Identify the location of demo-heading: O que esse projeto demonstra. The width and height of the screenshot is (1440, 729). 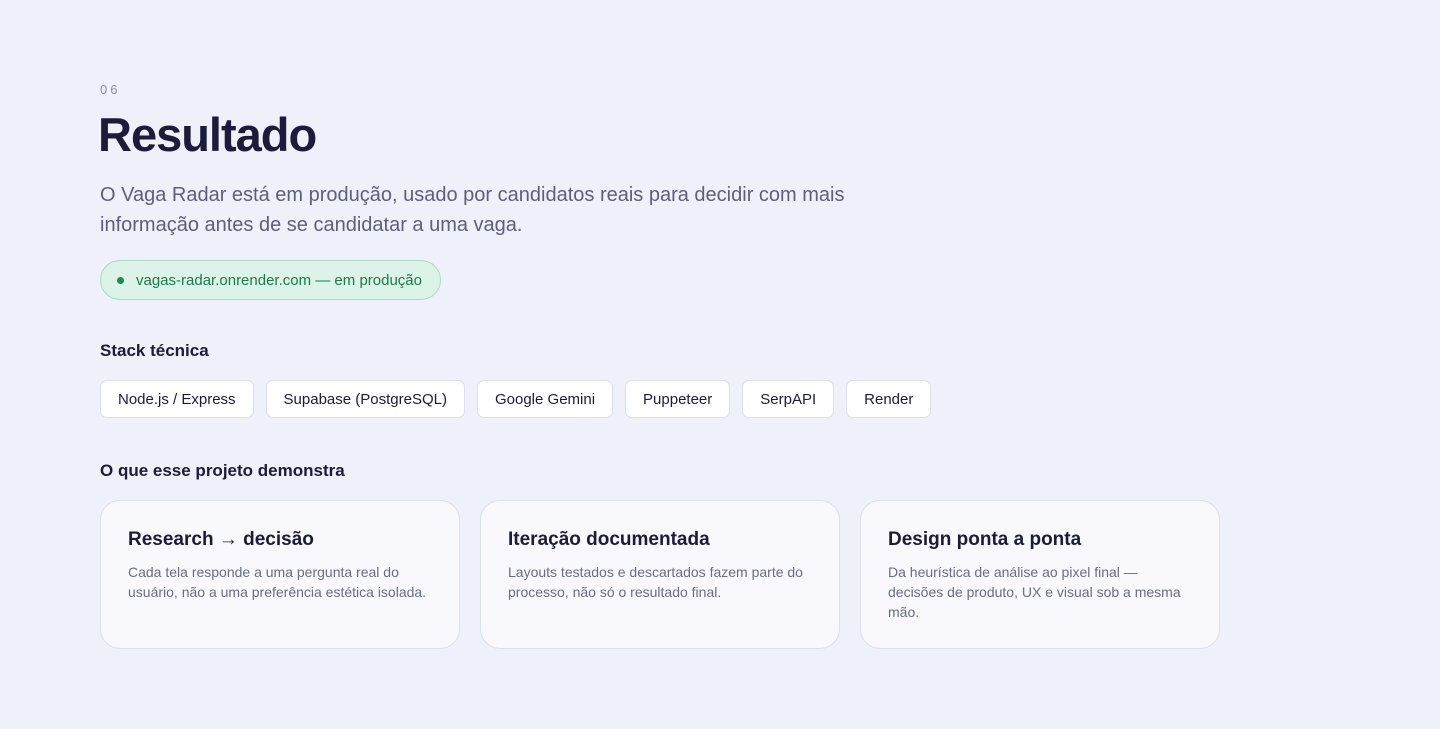
(222, 470).